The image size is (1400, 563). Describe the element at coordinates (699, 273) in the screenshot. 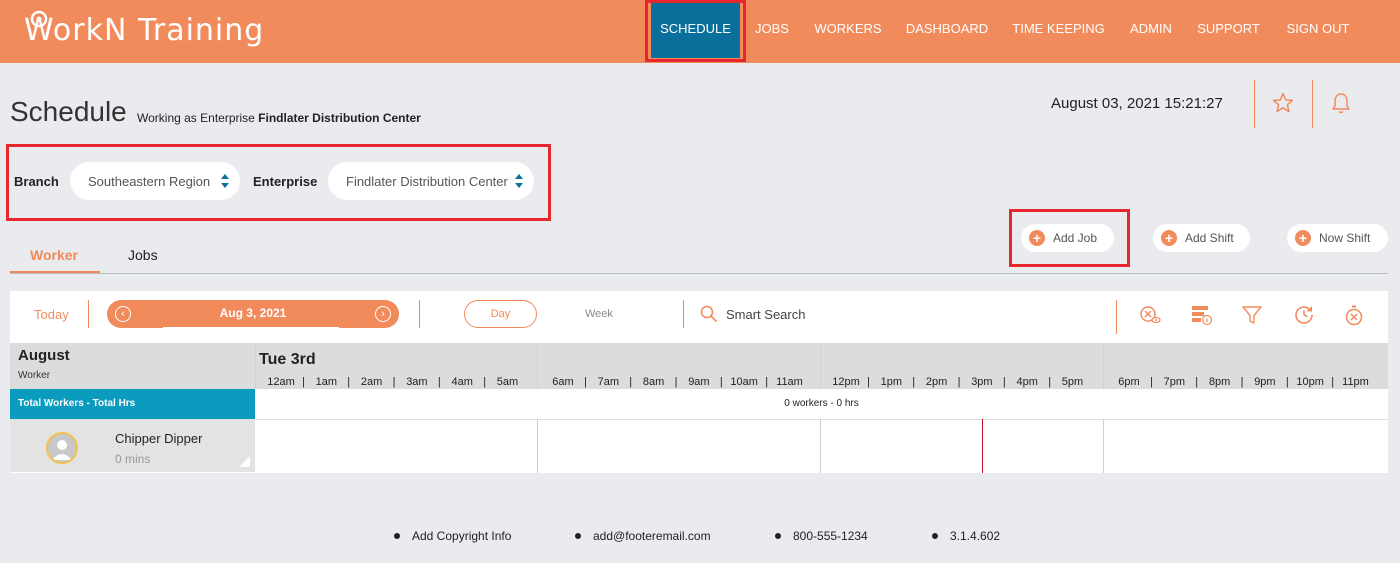

I see `tabs-divider` at that location.